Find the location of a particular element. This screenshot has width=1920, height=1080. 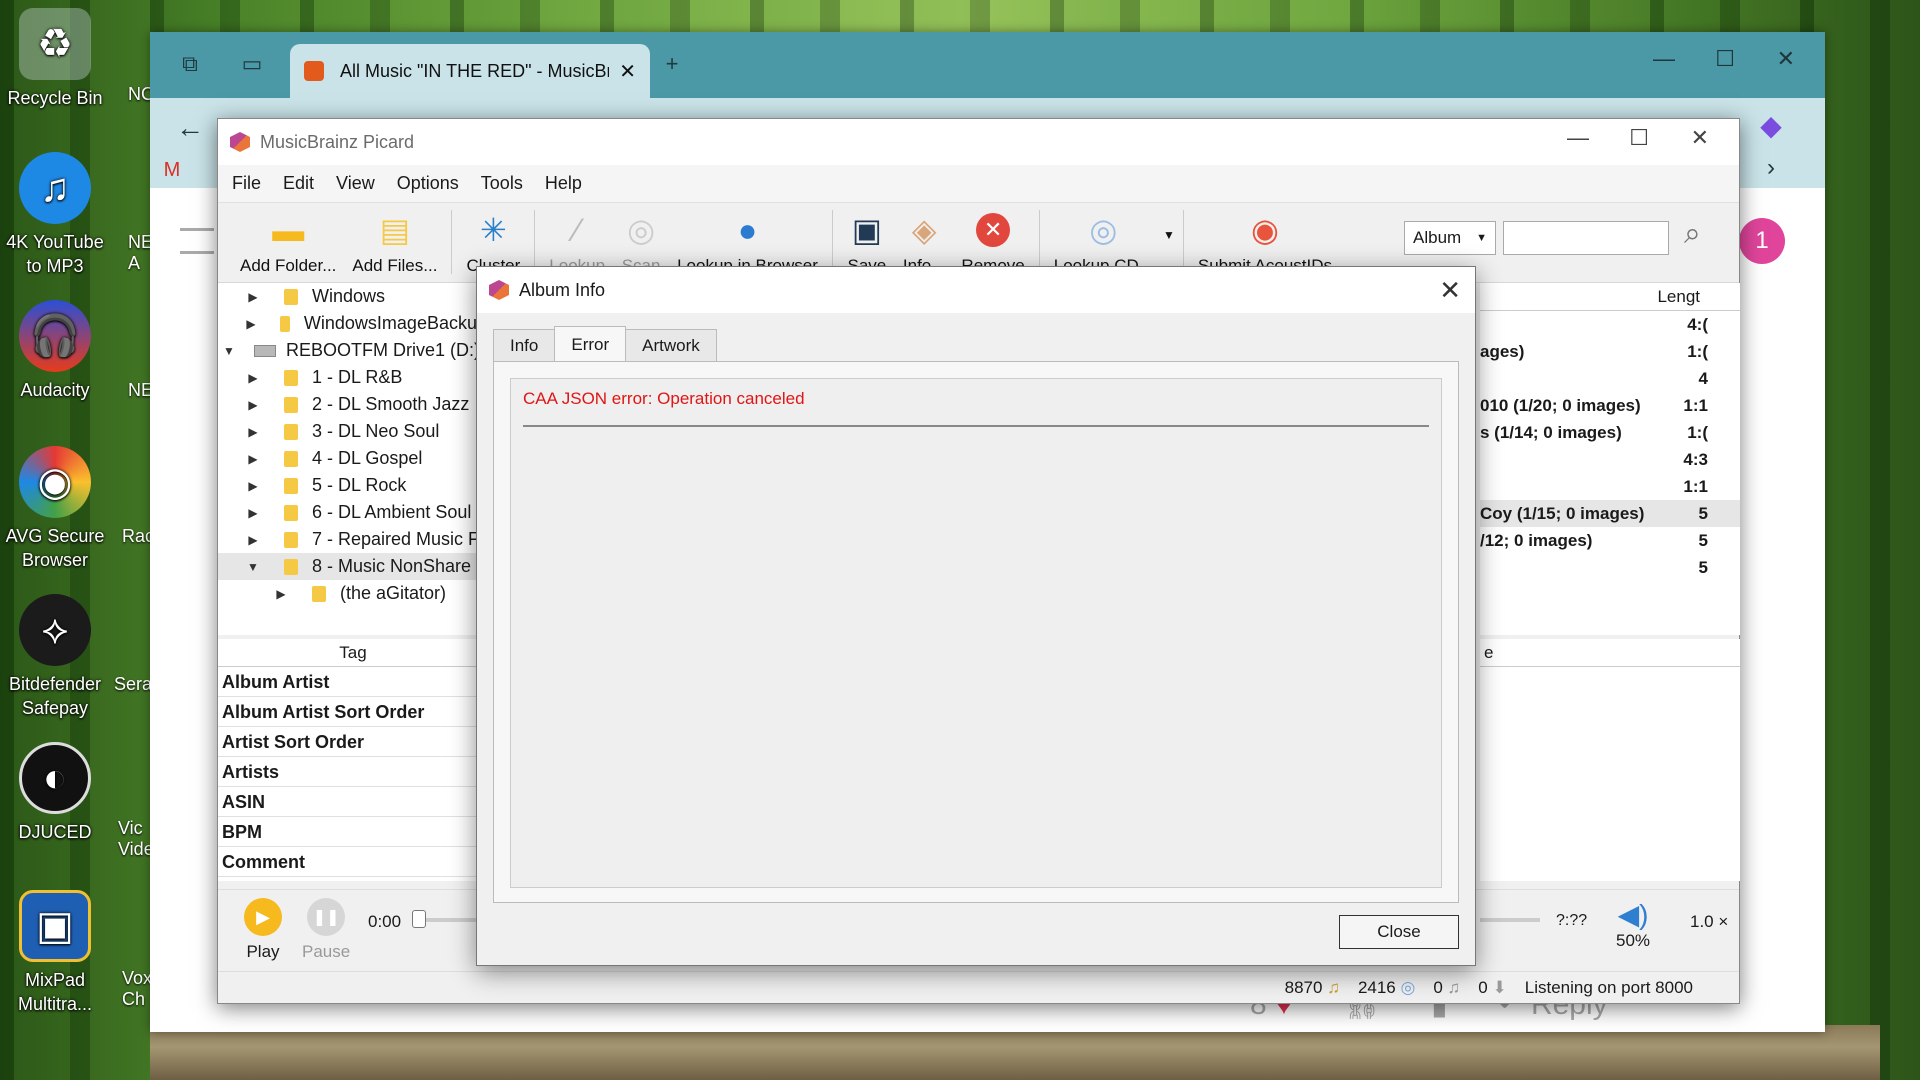

new-tab-icon: + is located at coordinates (672, 64).